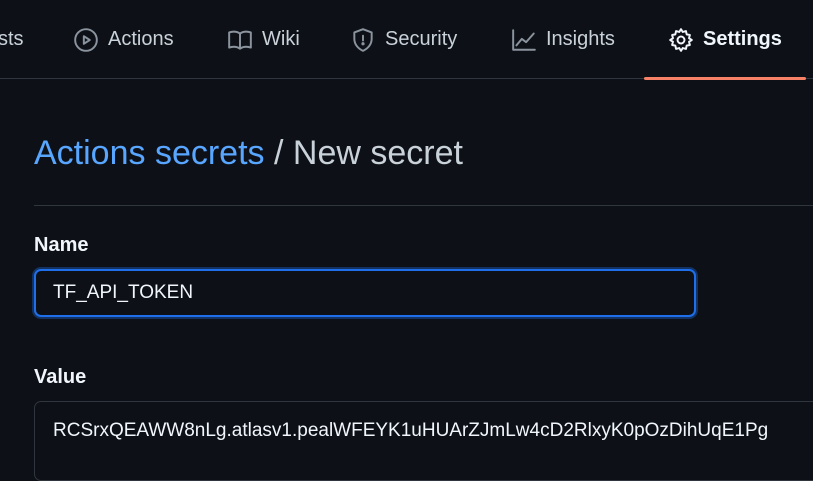  I want to click on graph-icon, so click(524, 39).